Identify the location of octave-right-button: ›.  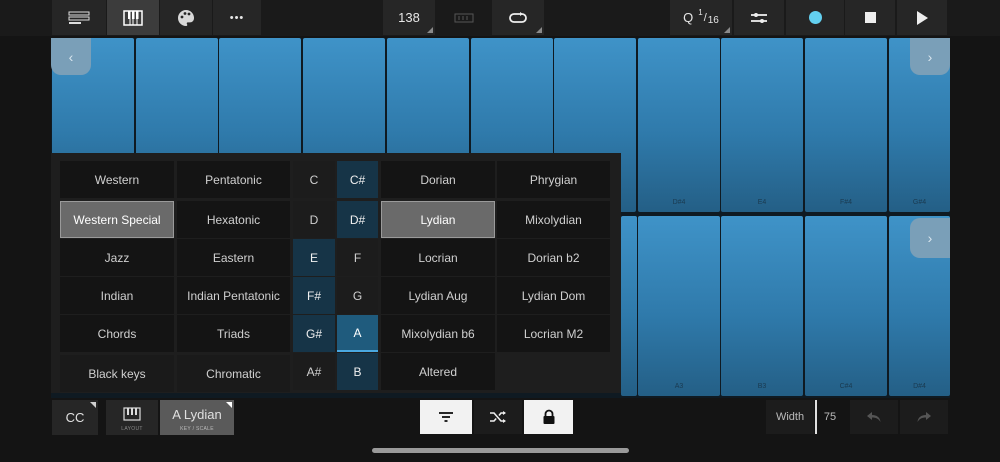
(930, 56).